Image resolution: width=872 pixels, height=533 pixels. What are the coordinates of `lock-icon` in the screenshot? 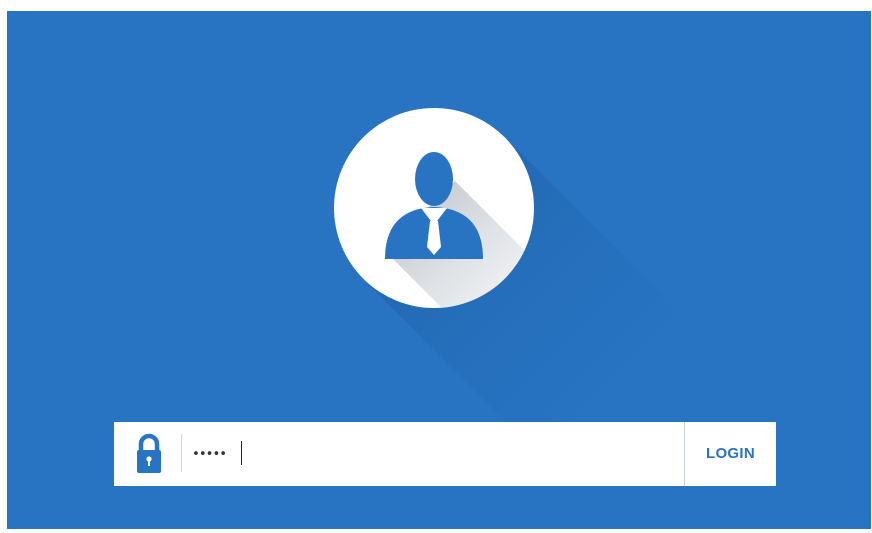 It's located at (149, 455).